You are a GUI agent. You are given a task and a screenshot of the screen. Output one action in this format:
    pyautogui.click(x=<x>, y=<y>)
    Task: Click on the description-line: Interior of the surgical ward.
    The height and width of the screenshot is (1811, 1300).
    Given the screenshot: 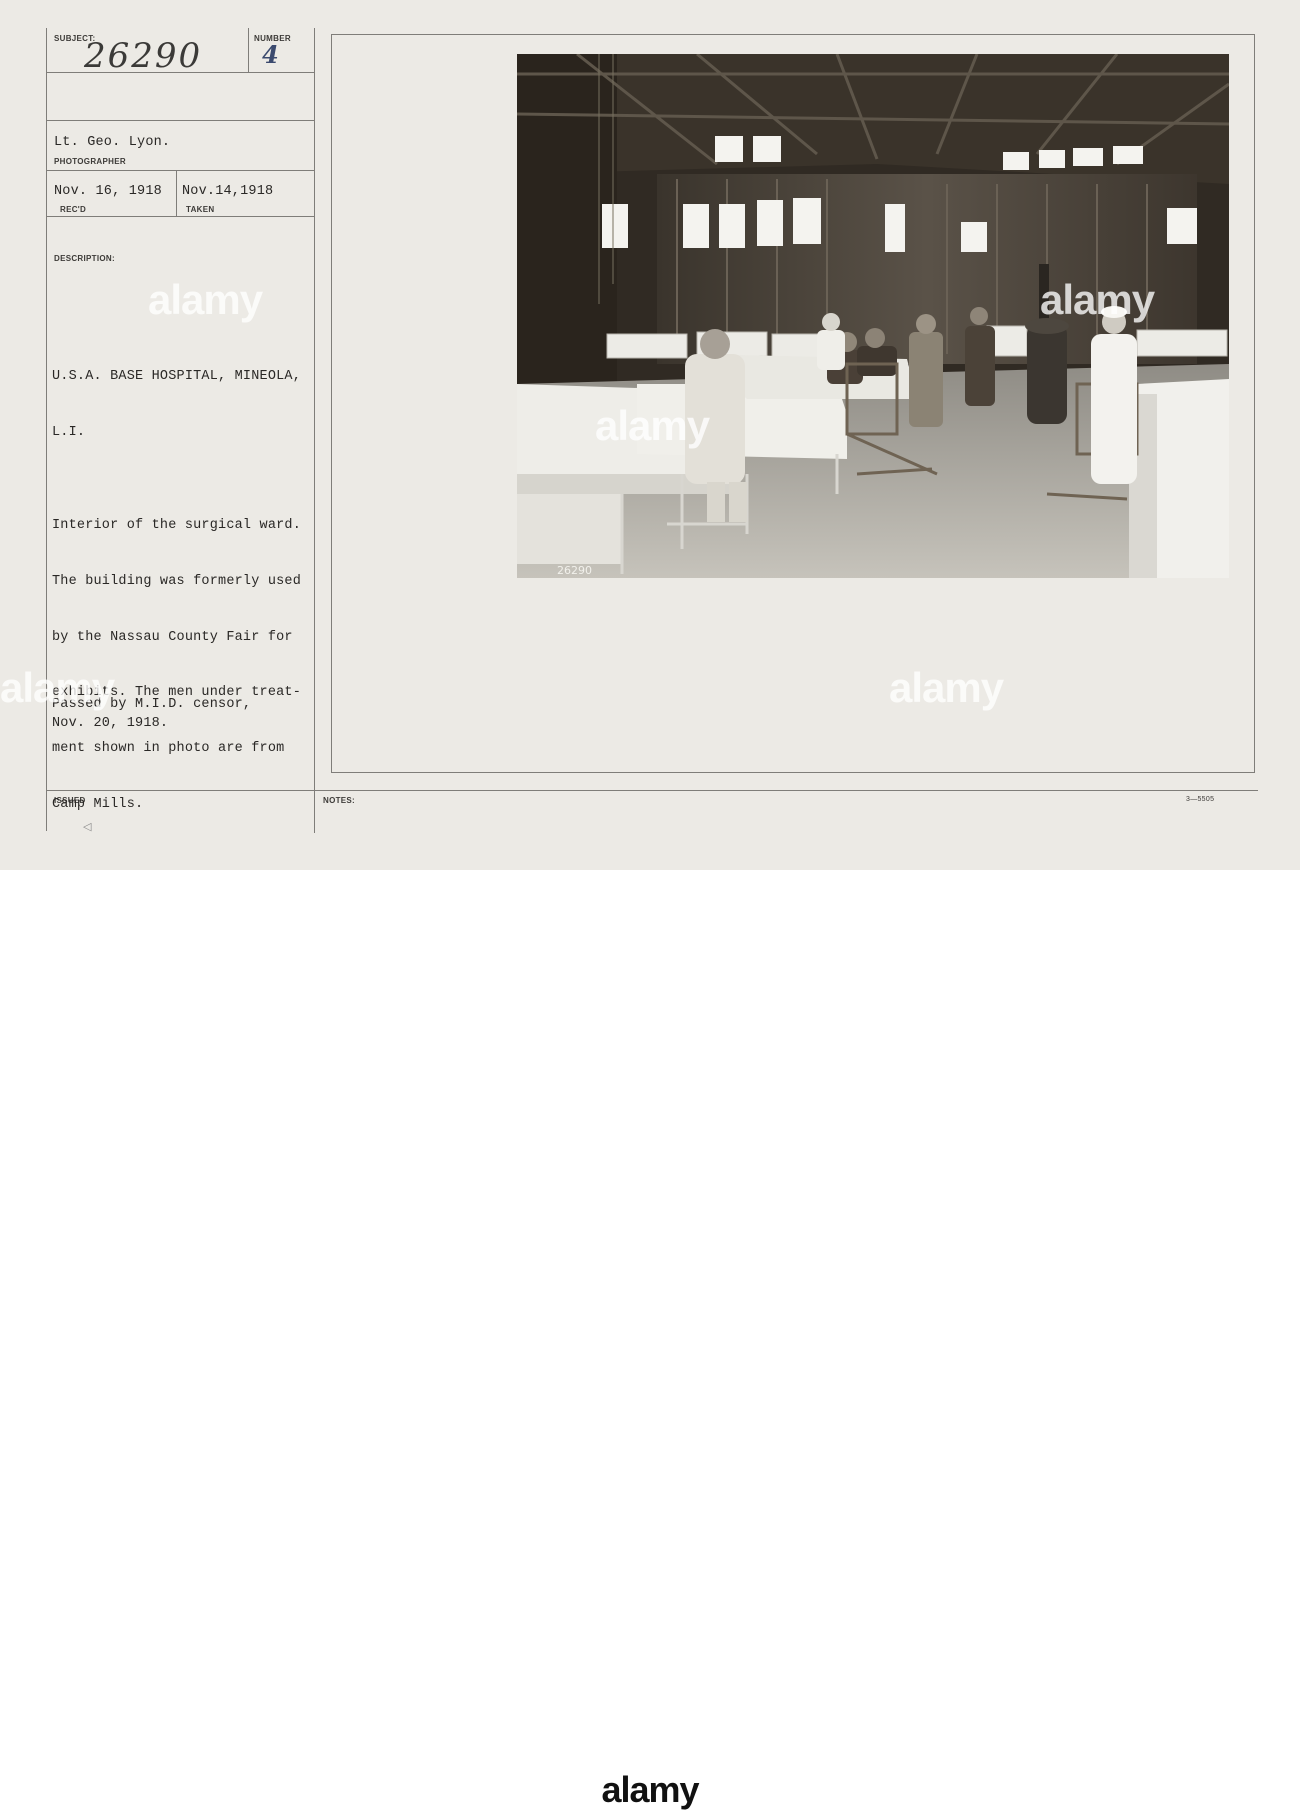 What is the action you would take?
    pyautogui.click(x=177, y=525)
    